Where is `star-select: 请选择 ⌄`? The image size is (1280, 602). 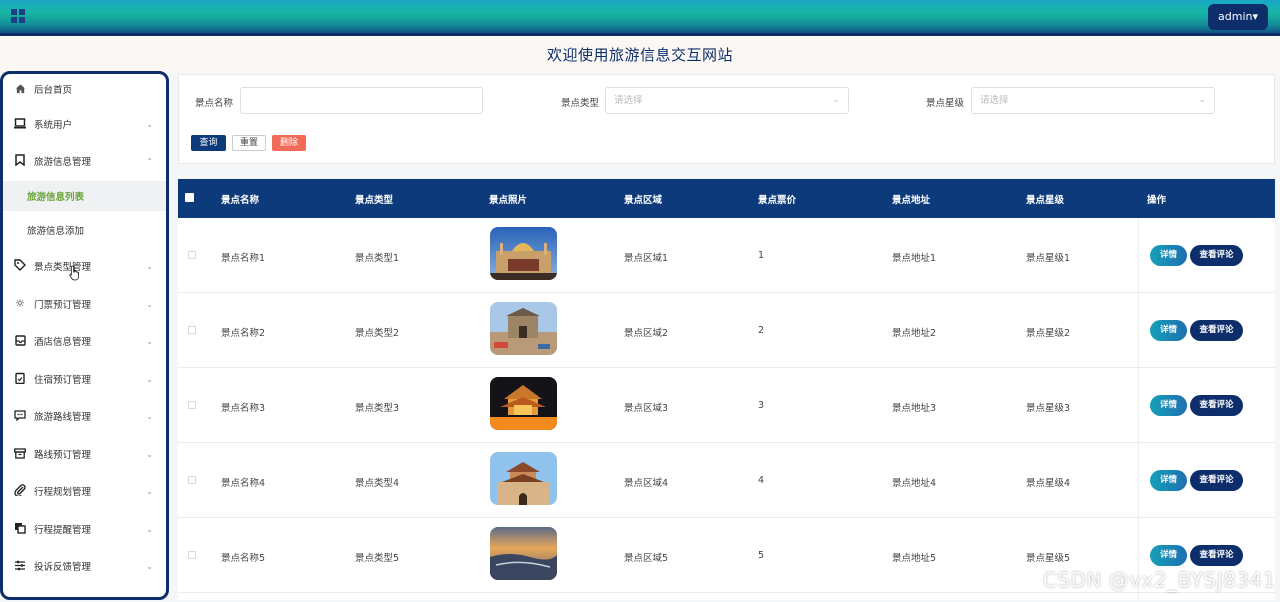 star-select: 请选择 ⌄ is located at coordinates (1093, 100).